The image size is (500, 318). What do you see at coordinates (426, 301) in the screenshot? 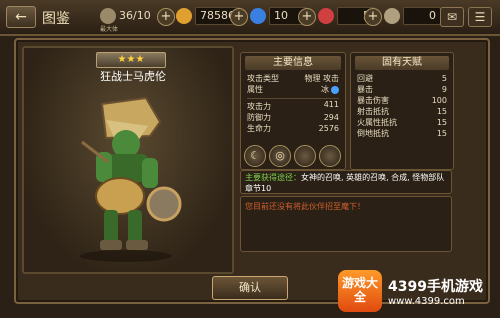
I see `watermark-url: www.4399.com` at bounding box center [426, 301].